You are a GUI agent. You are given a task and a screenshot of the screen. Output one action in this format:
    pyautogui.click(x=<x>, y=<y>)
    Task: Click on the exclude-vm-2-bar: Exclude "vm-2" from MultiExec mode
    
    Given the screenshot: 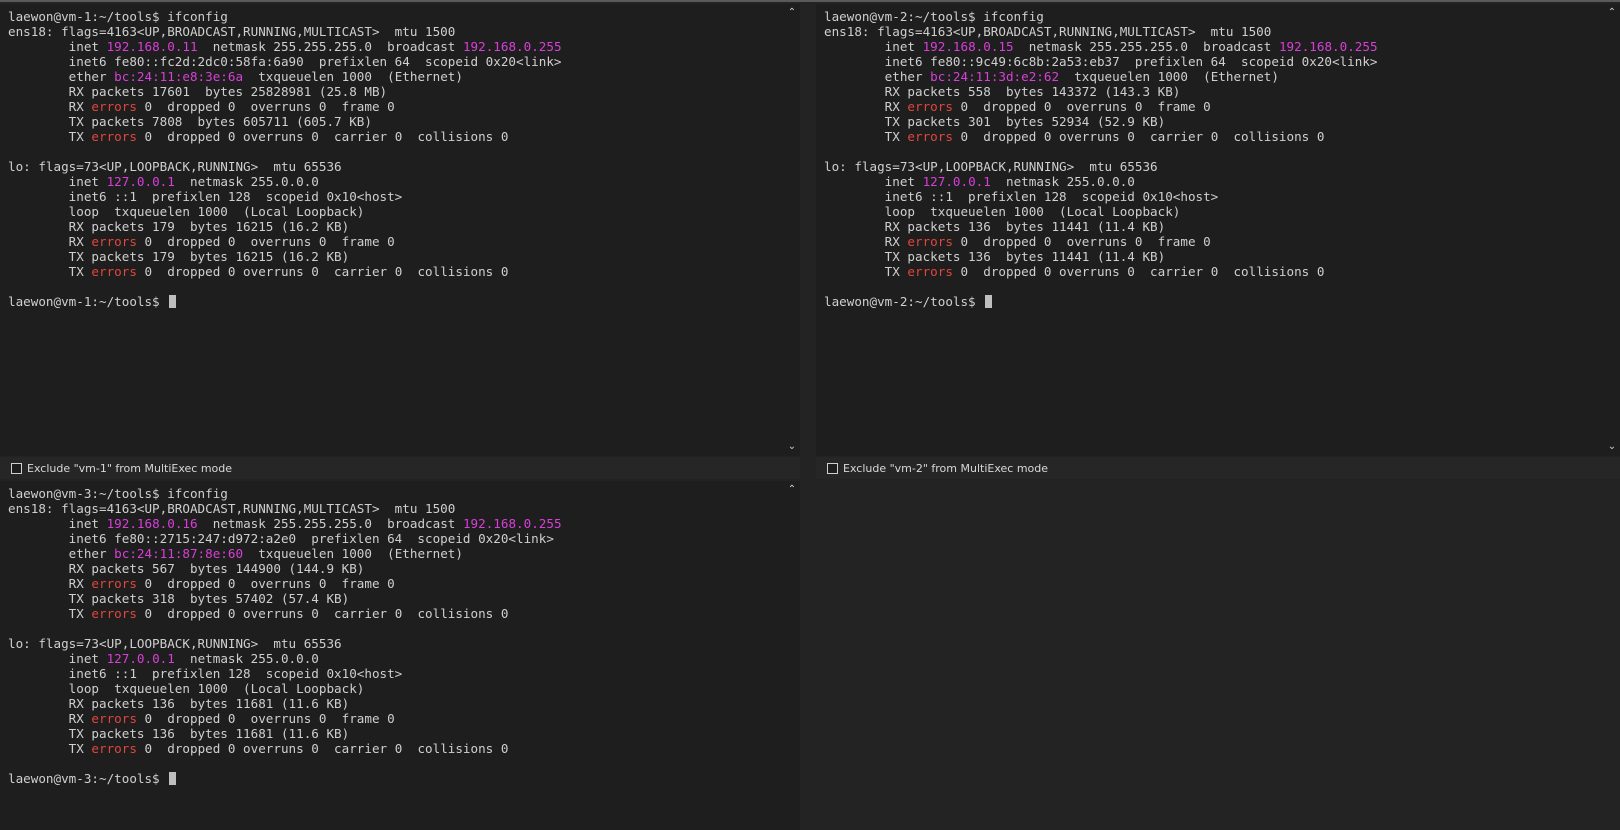 What is the action you would take?
    pyautogui.click(x=1218, y=468)
    